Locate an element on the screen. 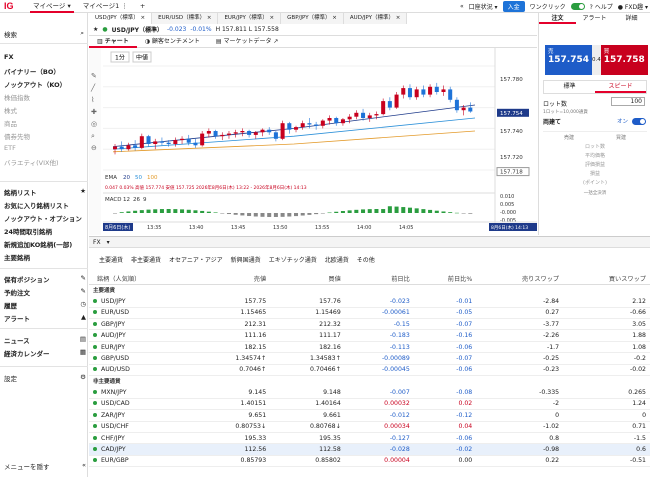 This screenshot has height=477, width=650. table-row: CAD/JPY 112.56 112.58 -0.028 -0.02 -0.98 0.6 is located at coordinates (369, 449).